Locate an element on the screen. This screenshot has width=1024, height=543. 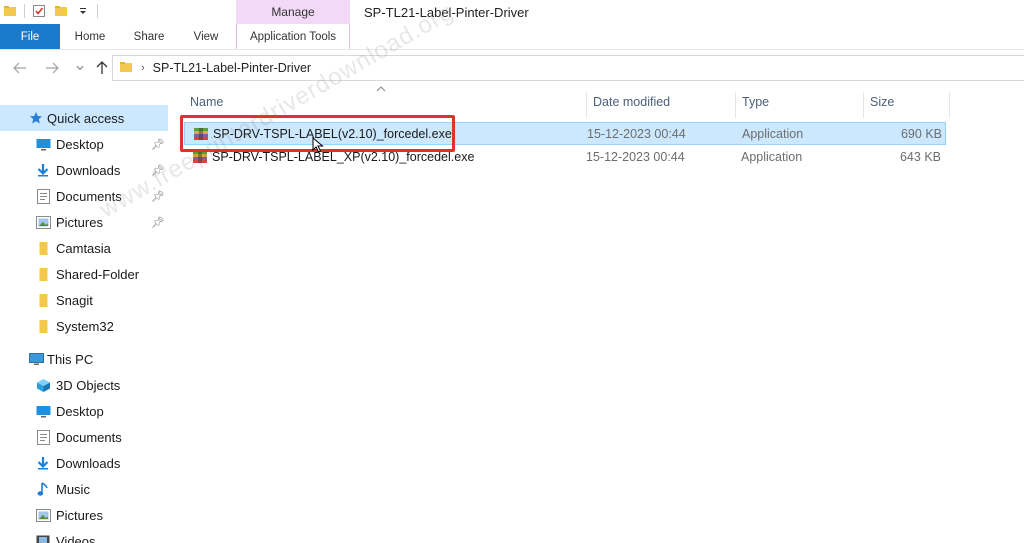
nav-label: 3D Objects is located at coordinates (88, 385).